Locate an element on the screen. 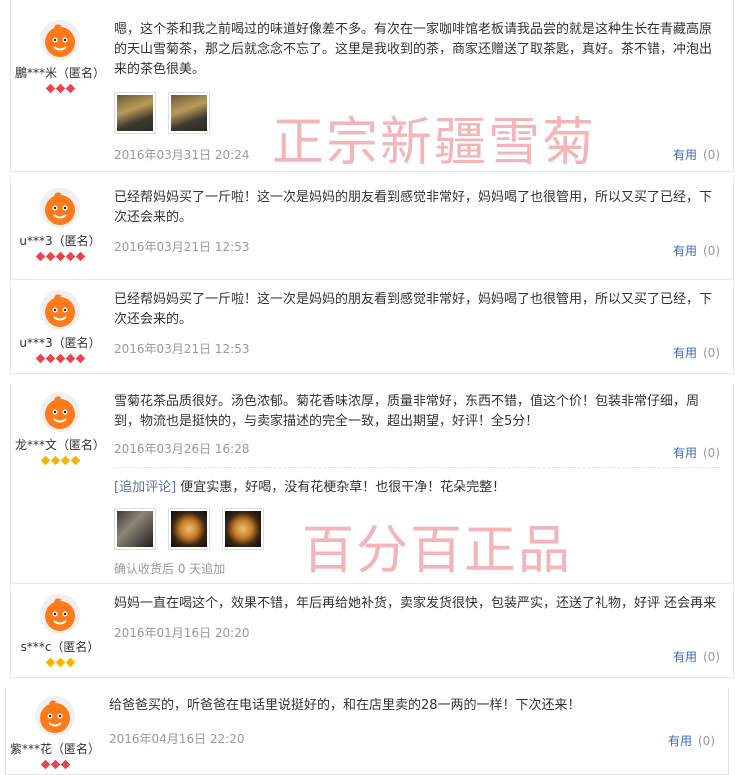 Image resolution: width=750 pixels, height=775 pixels. append-note: 确认收货后 0 天追加 is located at coordinates (170, 569).